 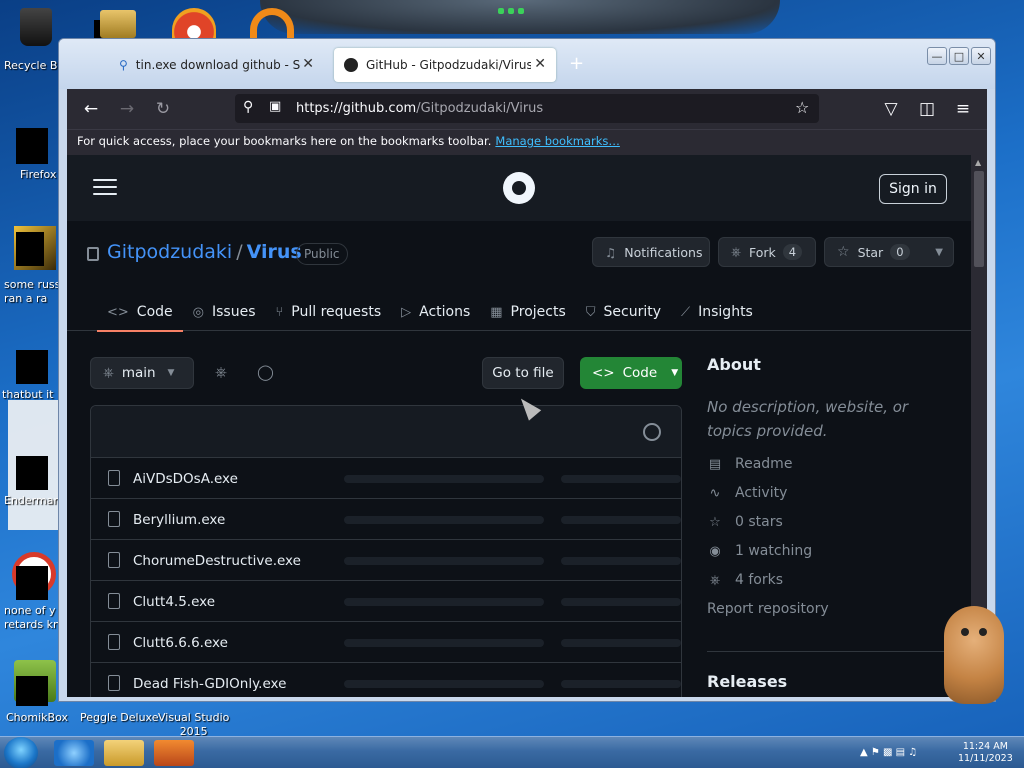 What do you see at coordinates (124, 753) in the screenshot?
I see `file-explorer-icon` at bounding box center [124, 753].